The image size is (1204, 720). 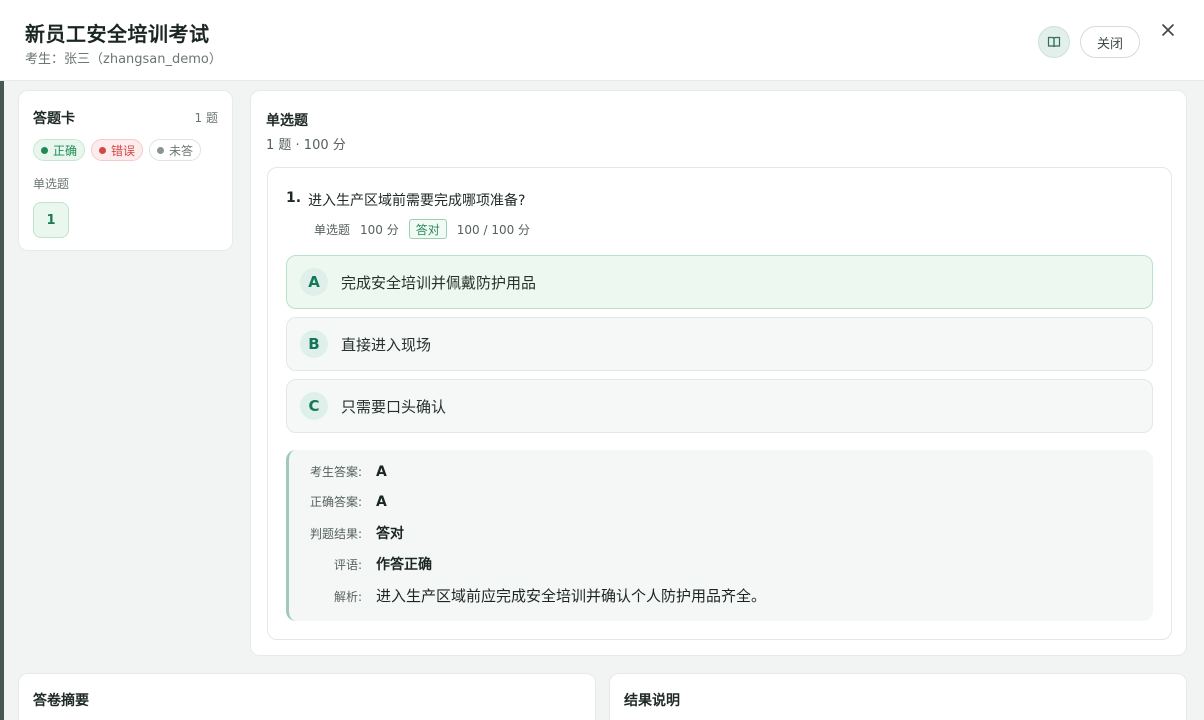 What do you see at coordinates (719, 282) in the screenshot?
I see `option-a: A 完成安全培训并佩戴防护用品` at bounding box center [719, 282].